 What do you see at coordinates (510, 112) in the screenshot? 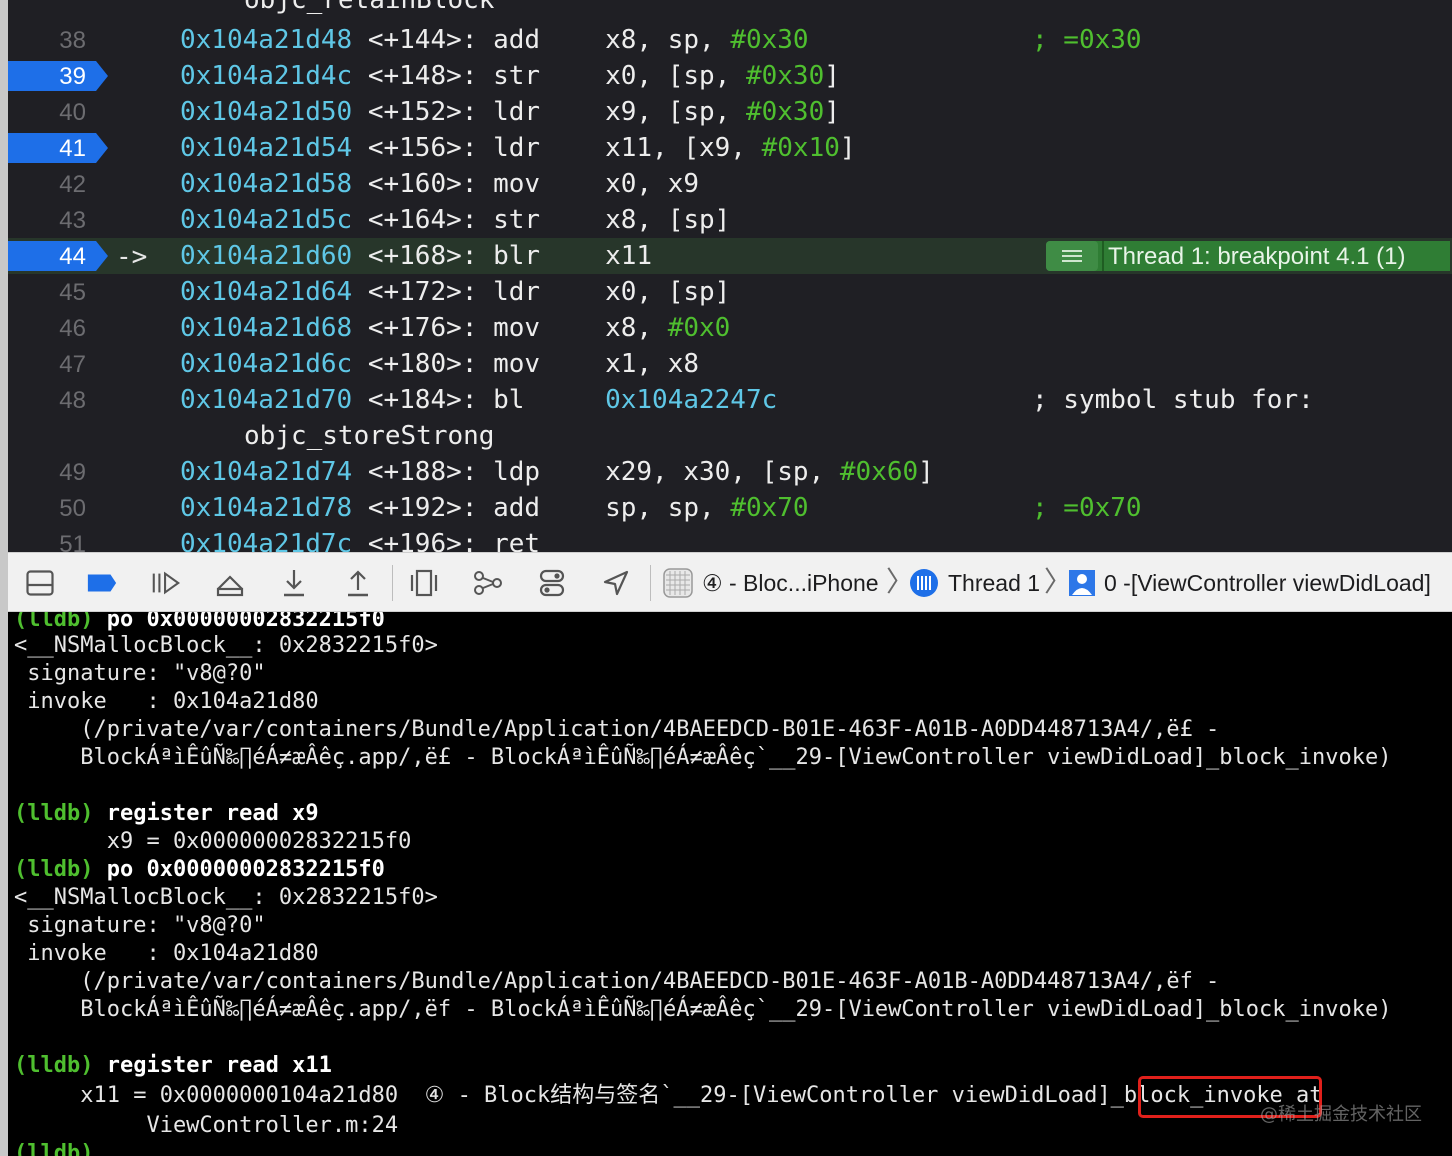
I see `instruction: 0x104a21d50 <+152>: ldr x9, [sp, #0x30]` at bounding box center [510, 112].